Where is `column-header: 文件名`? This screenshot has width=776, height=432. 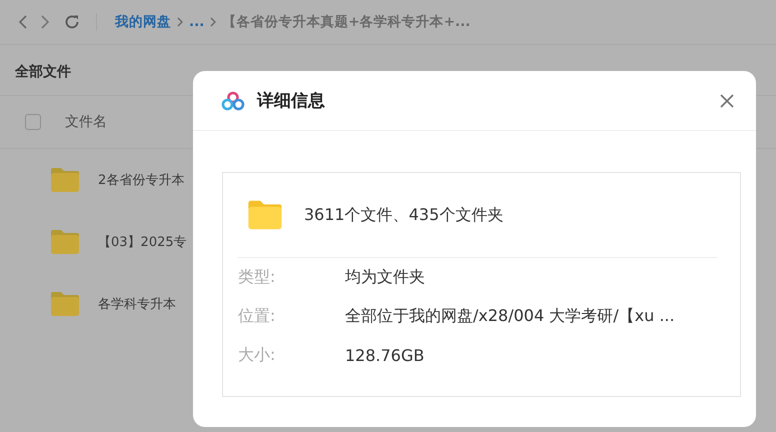
column-header: 文件名 is located at coordinates (86, 122).